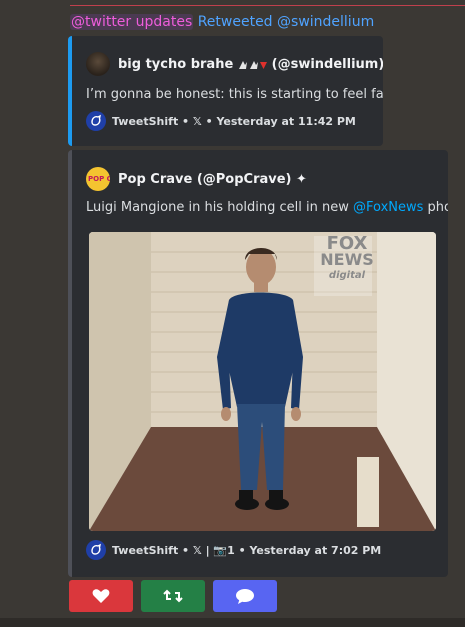 This screenshot has width=465, height=627. What do you see at coordinates (347, 257) in the screenshot?
I see `fox-news-watermark: FOX NEWS digital` at bounding box center [347, 257].